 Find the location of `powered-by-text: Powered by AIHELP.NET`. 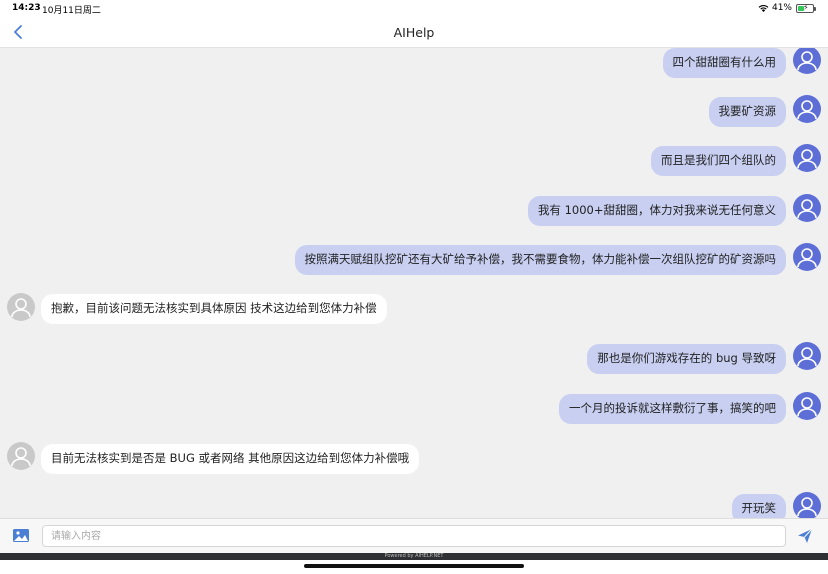

powered-by-text: Powered by AIHELP.NET is located at coordinates (414, 556).